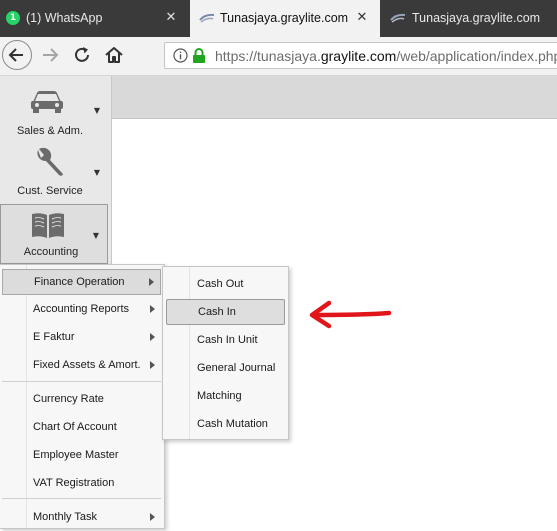  Describe the element at coordinates (76, 455) in the screenshot. I see `menu-item-label: Employee Master` at that location.